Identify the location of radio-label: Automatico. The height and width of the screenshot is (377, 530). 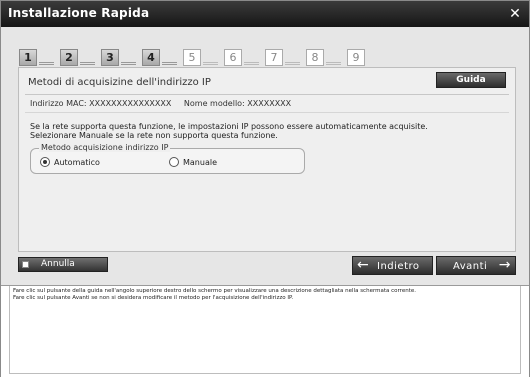
(77, 162).